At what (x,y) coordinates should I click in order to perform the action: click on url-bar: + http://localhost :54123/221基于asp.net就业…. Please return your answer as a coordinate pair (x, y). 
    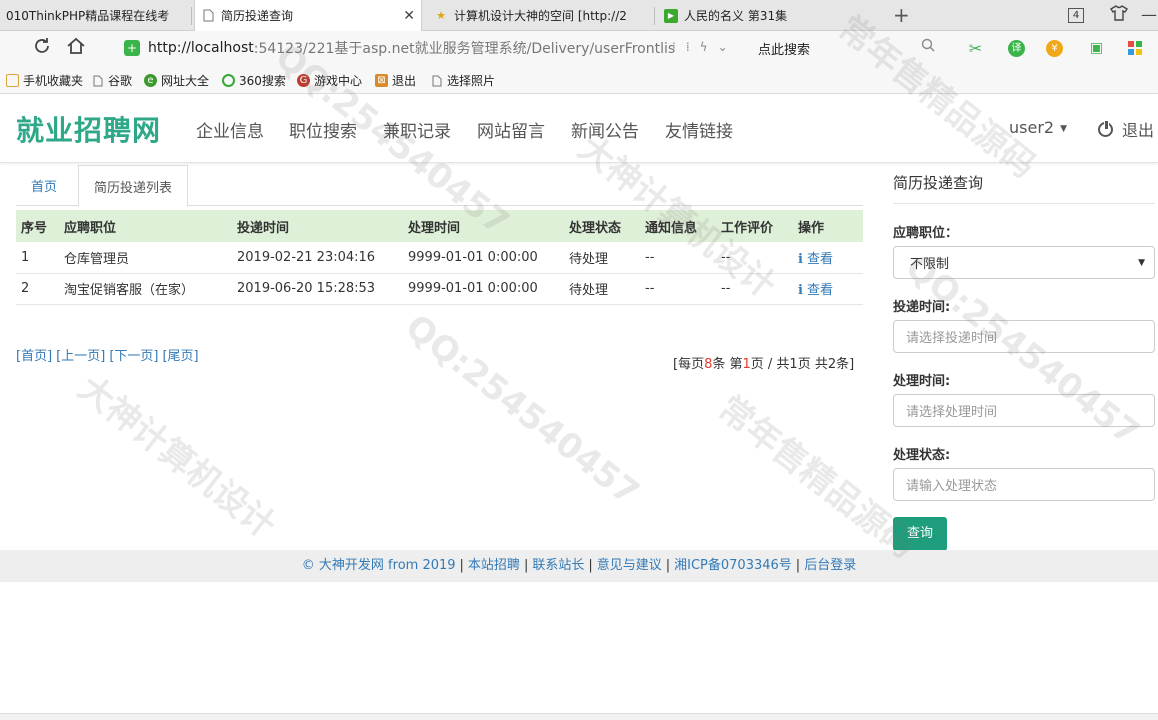
    Looking at the image, I should click on (433, 48).